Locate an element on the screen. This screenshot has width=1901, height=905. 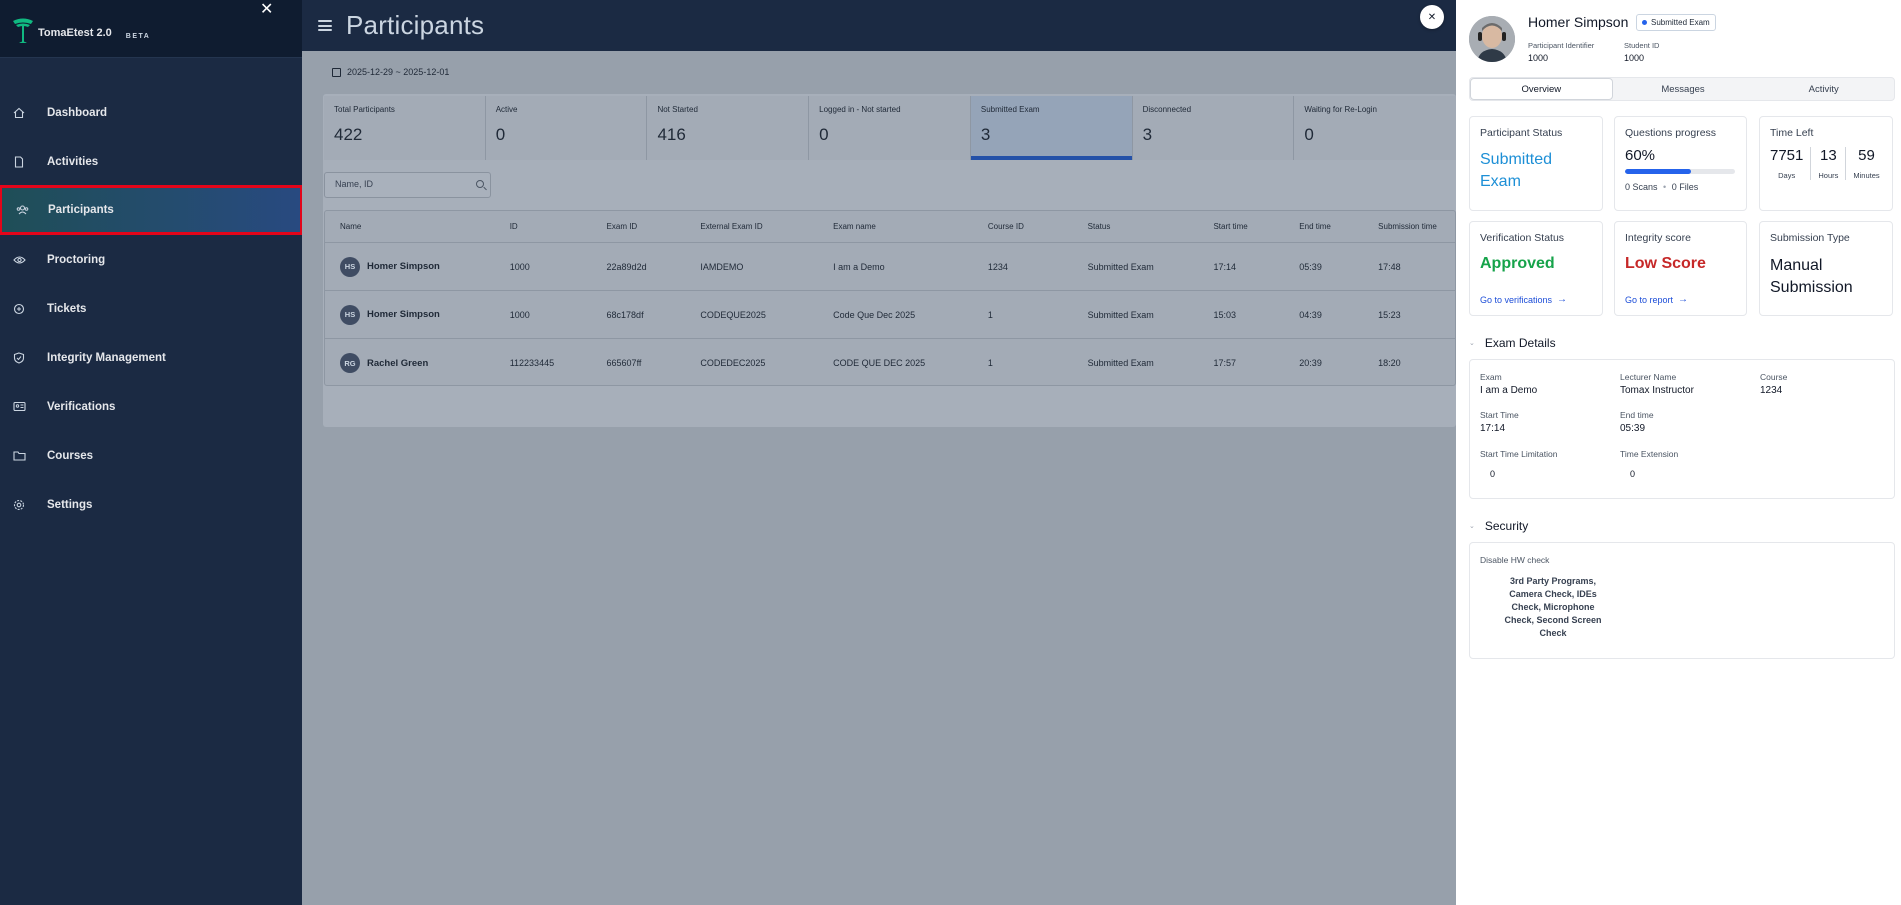
cell-end-time: 04:39 is located at coordinates (1310, 314).